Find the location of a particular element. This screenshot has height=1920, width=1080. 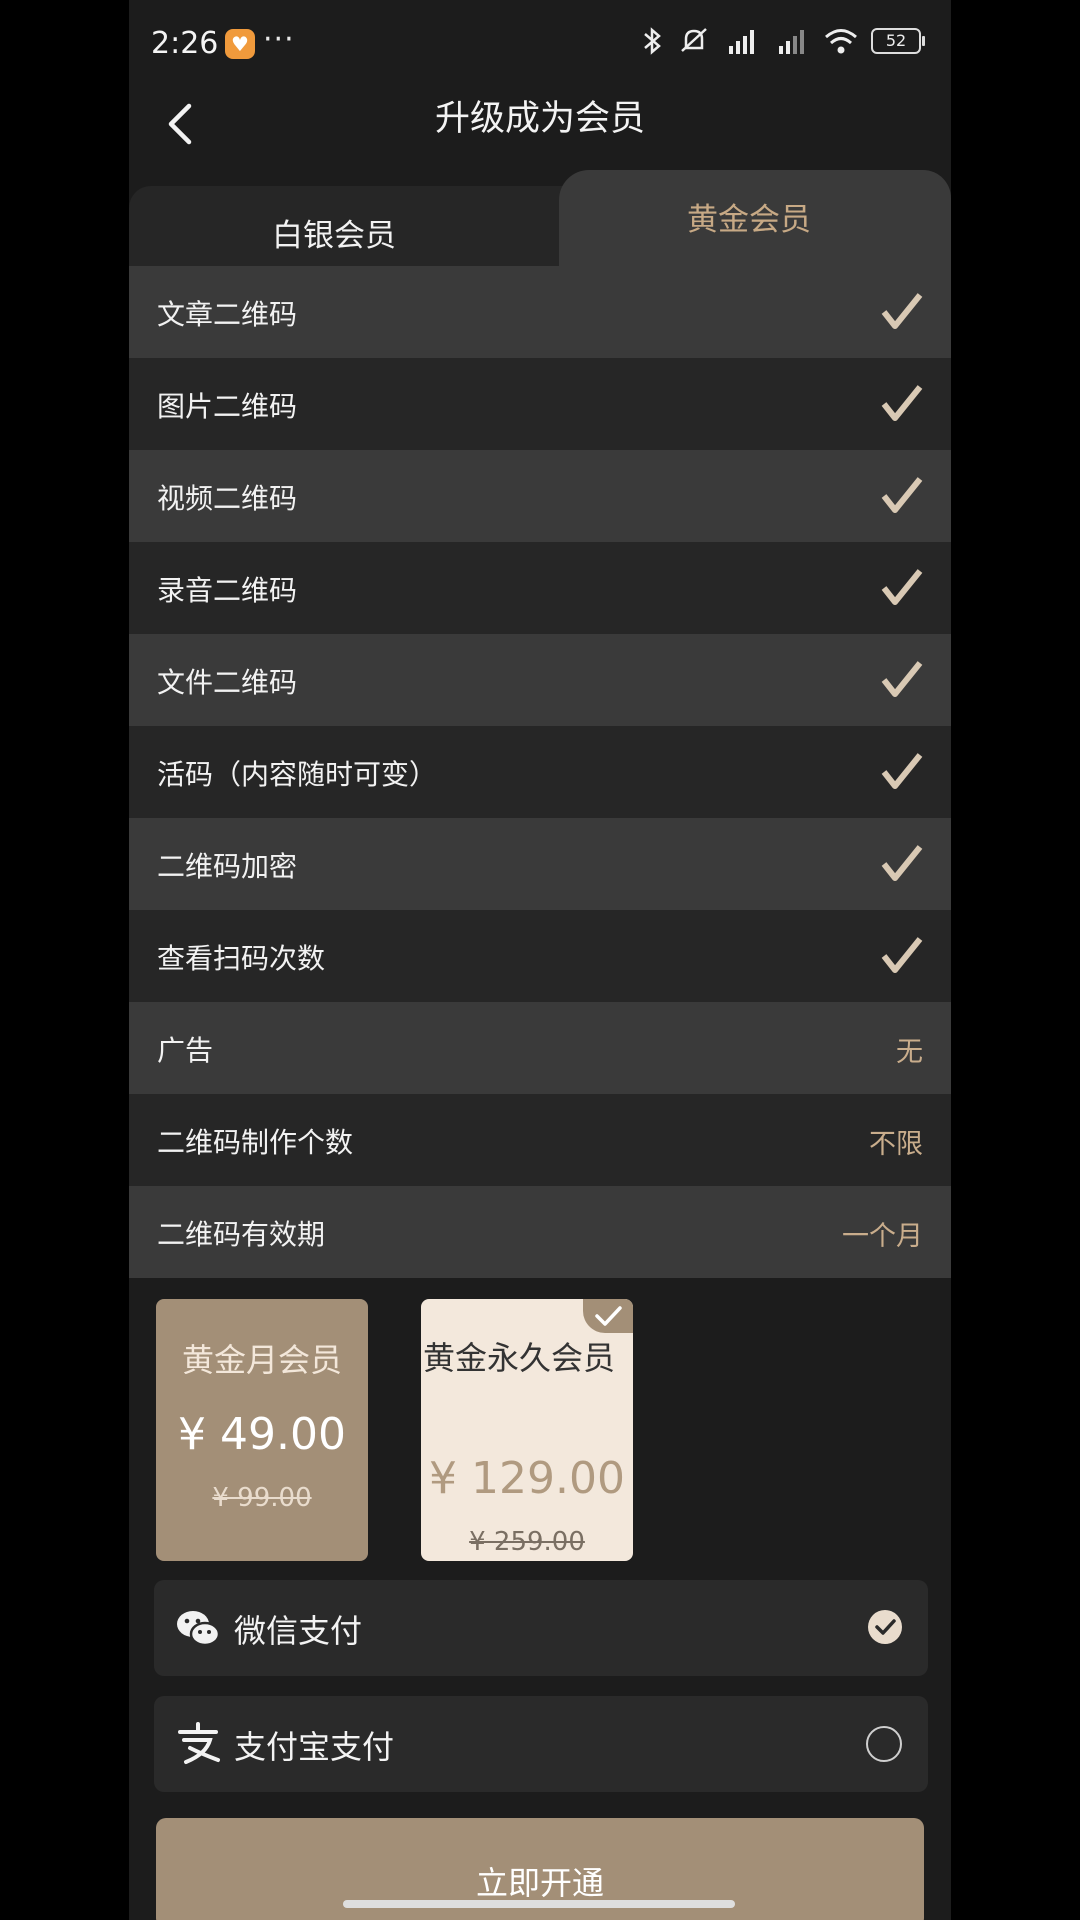

check-icon is located at coordinates (608, 1316).